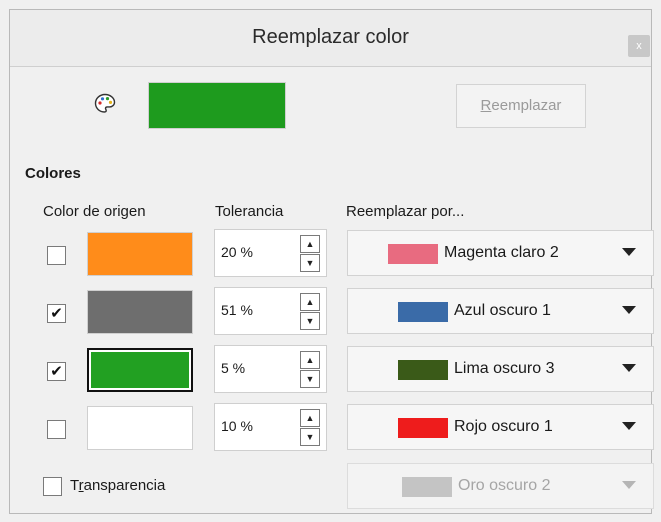 This screenshot has height=522, width=661. Describe the element at coordinates (270, 253) in the screenshot. I see `row-1-tolerance-spinbox: 20 % ▲ ▼` at that location.